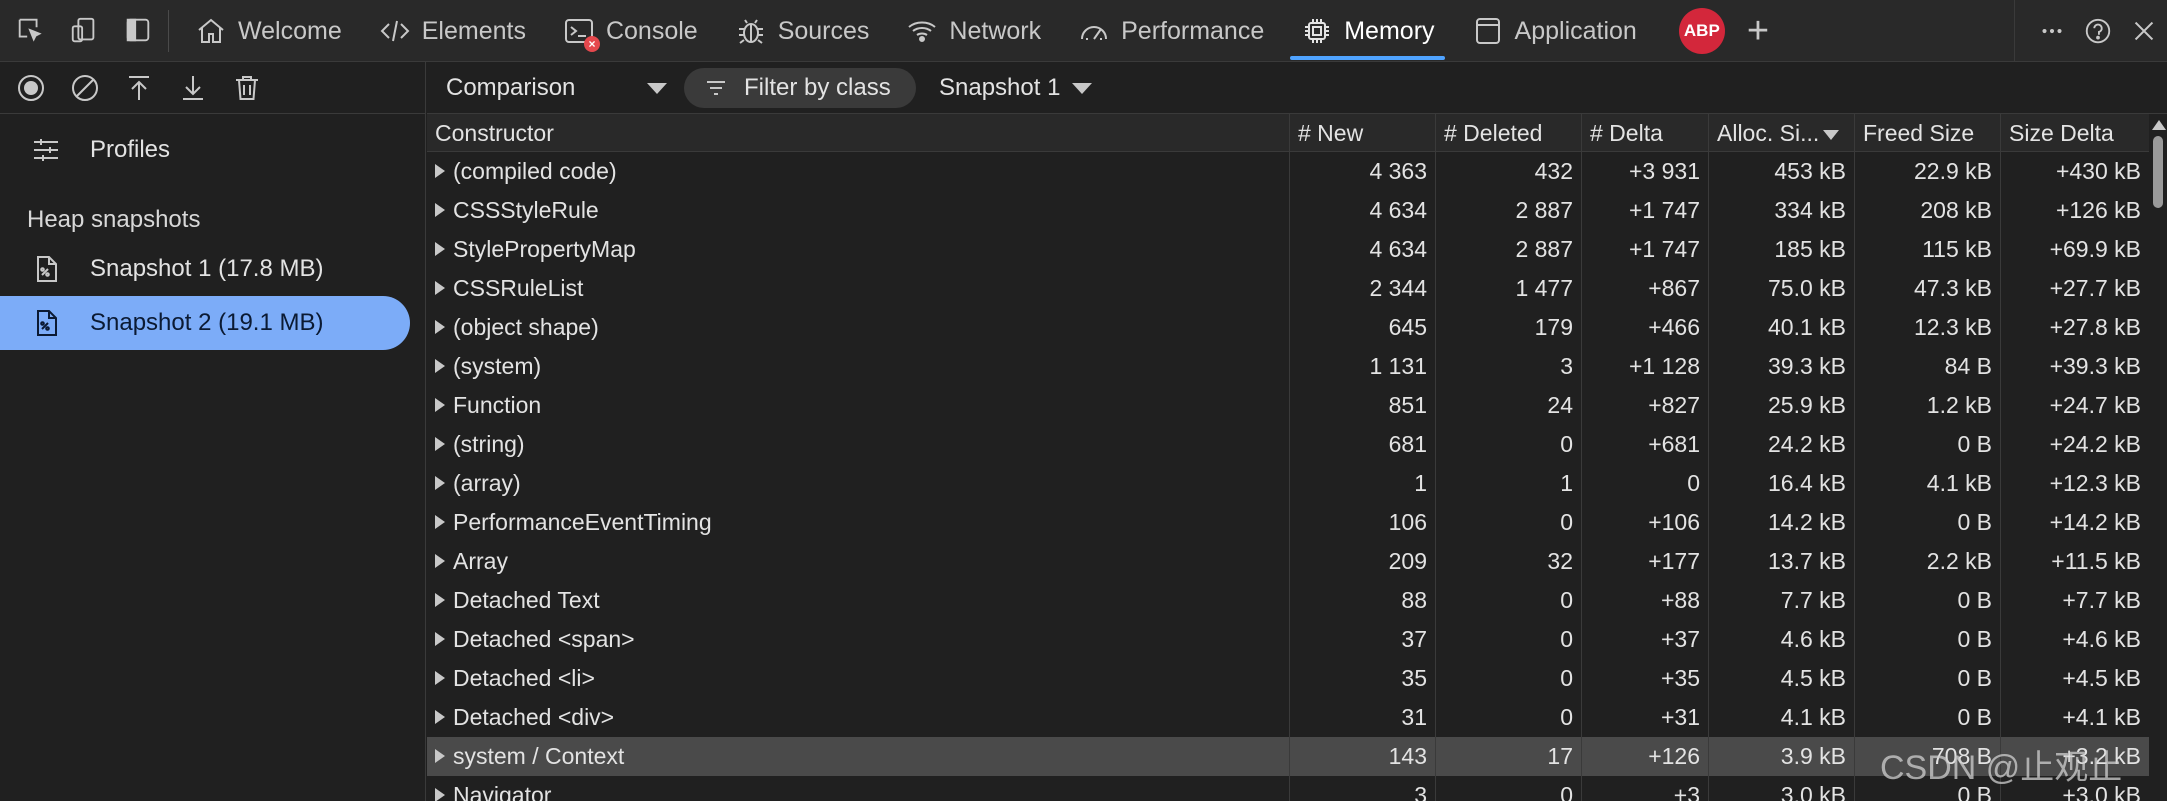 The width and height of the screenshot is (2167, 801). What do you see at coordinates (1297, 88) in the screenshot?
I see `snapshot-toolbar: Comparison Filter by class Snapshot 1` at bounding box center [1297, 88].